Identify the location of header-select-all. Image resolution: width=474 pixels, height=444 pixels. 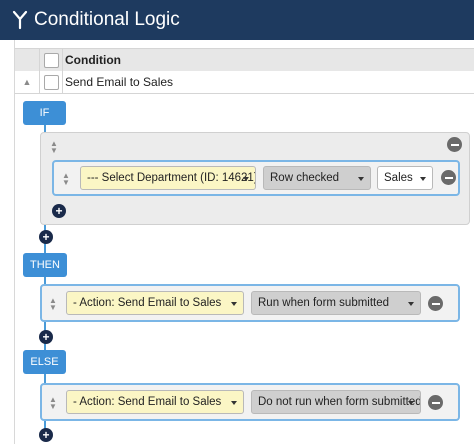
(51, 60).